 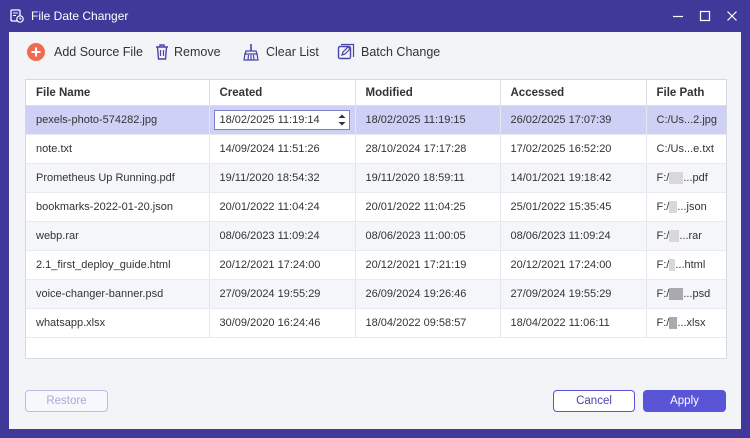 I want to click on cancel-label: Cancel, so click(x=594, y=401).